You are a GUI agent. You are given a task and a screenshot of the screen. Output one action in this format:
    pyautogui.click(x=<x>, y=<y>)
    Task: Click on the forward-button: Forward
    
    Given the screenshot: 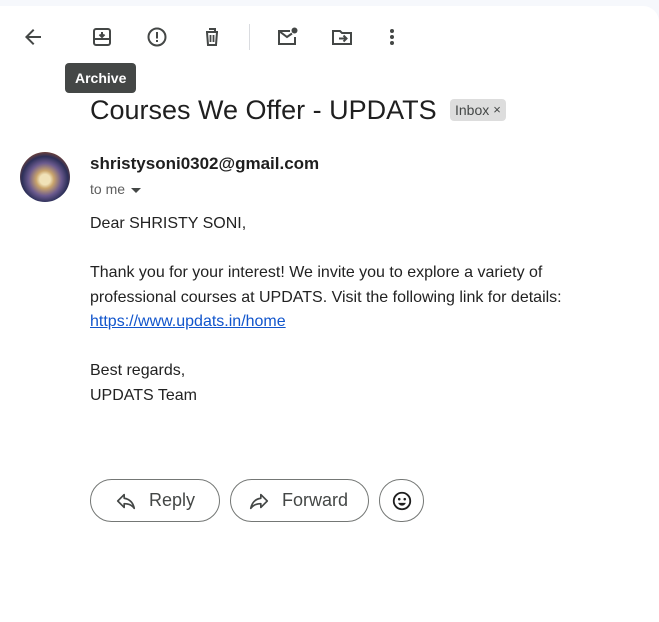 What is the action you would take?
    pyautogui.click(x=299, y=500)
    